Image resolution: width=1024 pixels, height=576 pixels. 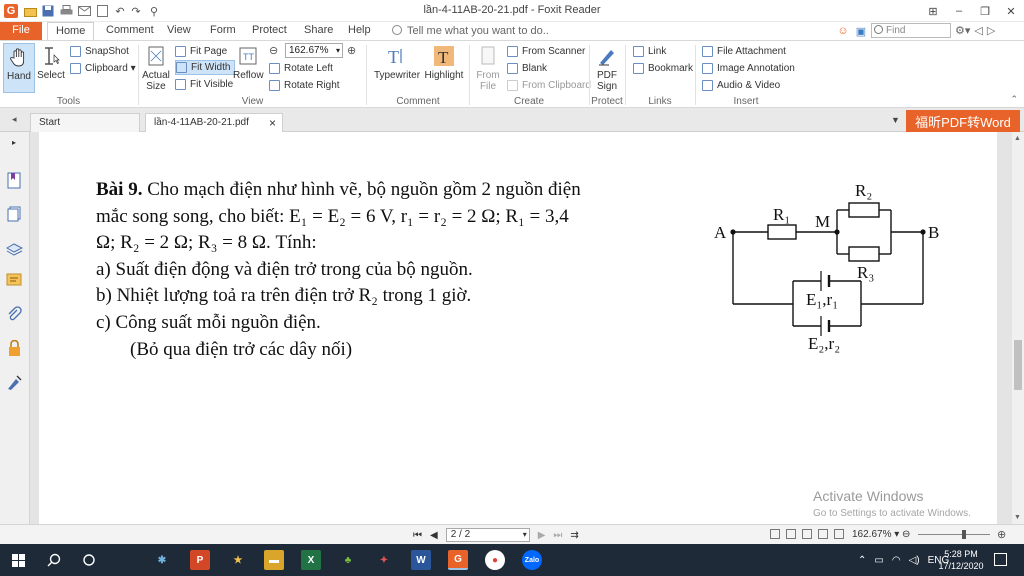 What do you see at coordinates (204, 84) in the screenshot?
I see `fit-visible-button: Fit Visible` at bounding box center [204, 84].